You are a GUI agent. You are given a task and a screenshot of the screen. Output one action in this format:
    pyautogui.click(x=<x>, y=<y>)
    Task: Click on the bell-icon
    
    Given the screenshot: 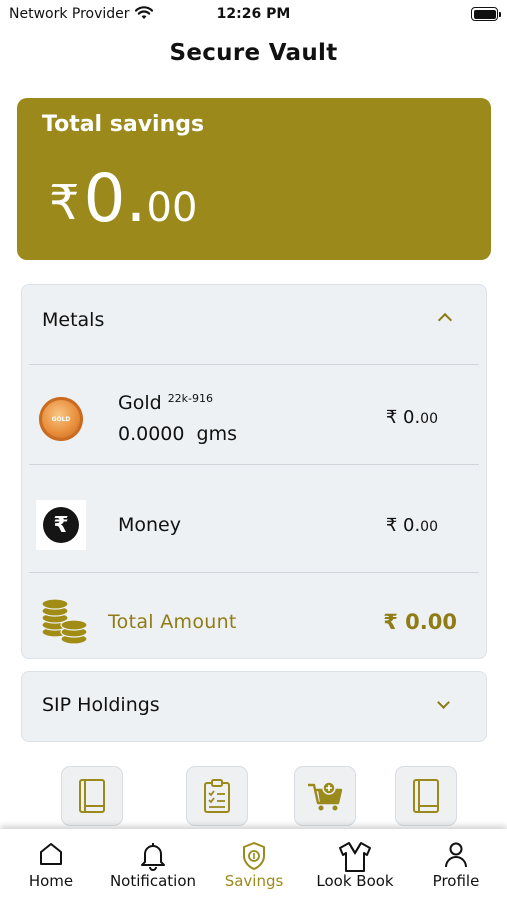 What is the action you would take?
    pyautogui.click(x=153, y=857)
    